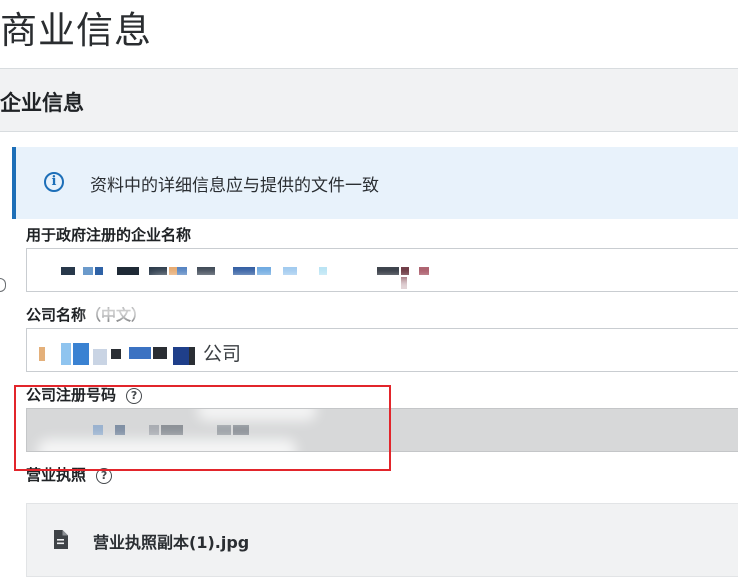 The height and width of the screenshot is (587, 738). I want to click on info-banner-text: 资料中的详细信息应与提供的文件一致, so click(234, 186).